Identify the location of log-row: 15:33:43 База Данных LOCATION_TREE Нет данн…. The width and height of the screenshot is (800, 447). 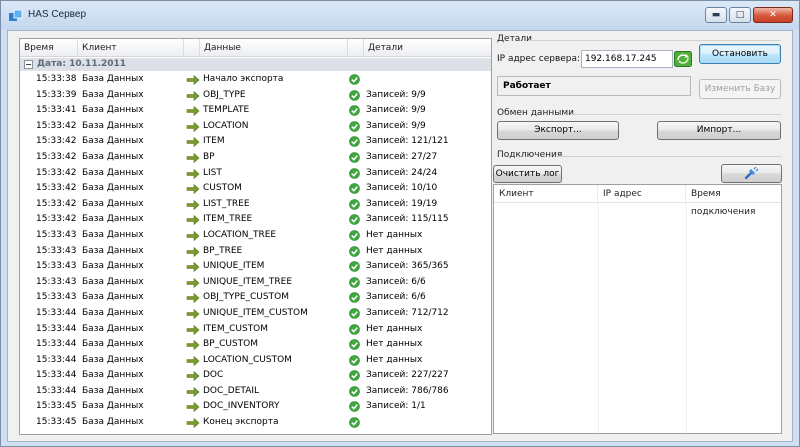
(255, 236).